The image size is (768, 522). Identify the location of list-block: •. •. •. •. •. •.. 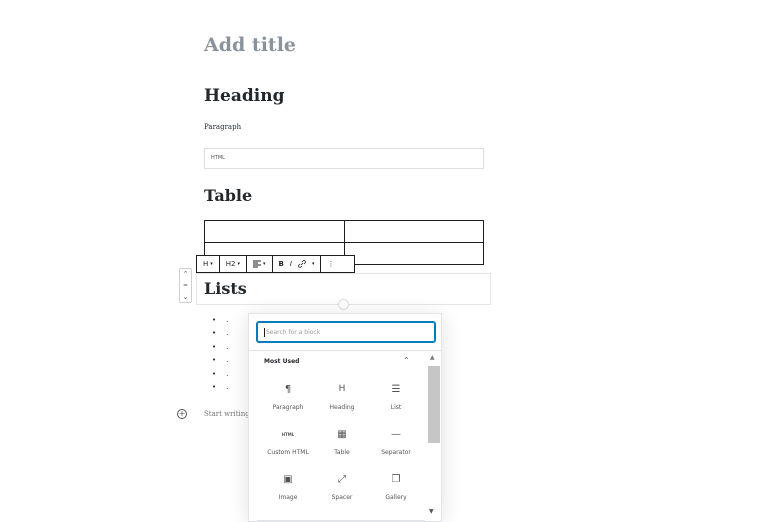
(220, 354).